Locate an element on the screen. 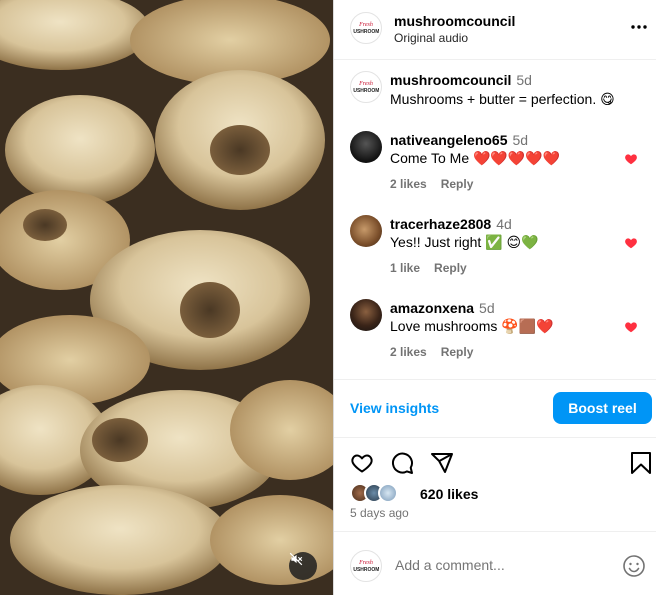  header-divider is located at coordinates (495, 59).